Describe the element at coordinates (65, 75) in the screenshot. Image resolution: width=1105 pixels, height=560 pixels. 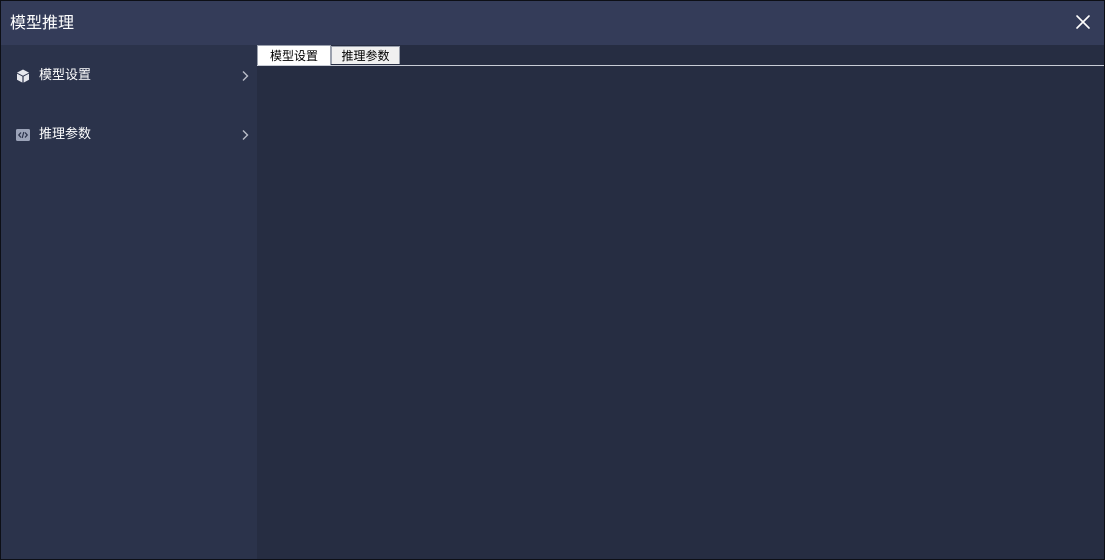
I see `sidebar-item-label: 模型设置` at that location.